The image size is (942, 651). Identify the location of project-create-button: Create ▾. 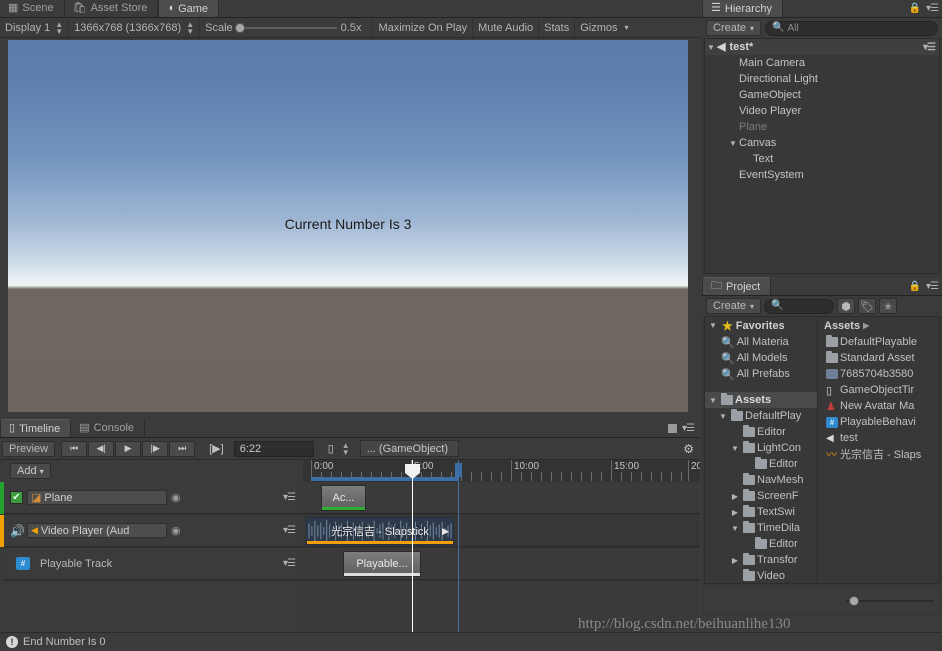
(734, 306).